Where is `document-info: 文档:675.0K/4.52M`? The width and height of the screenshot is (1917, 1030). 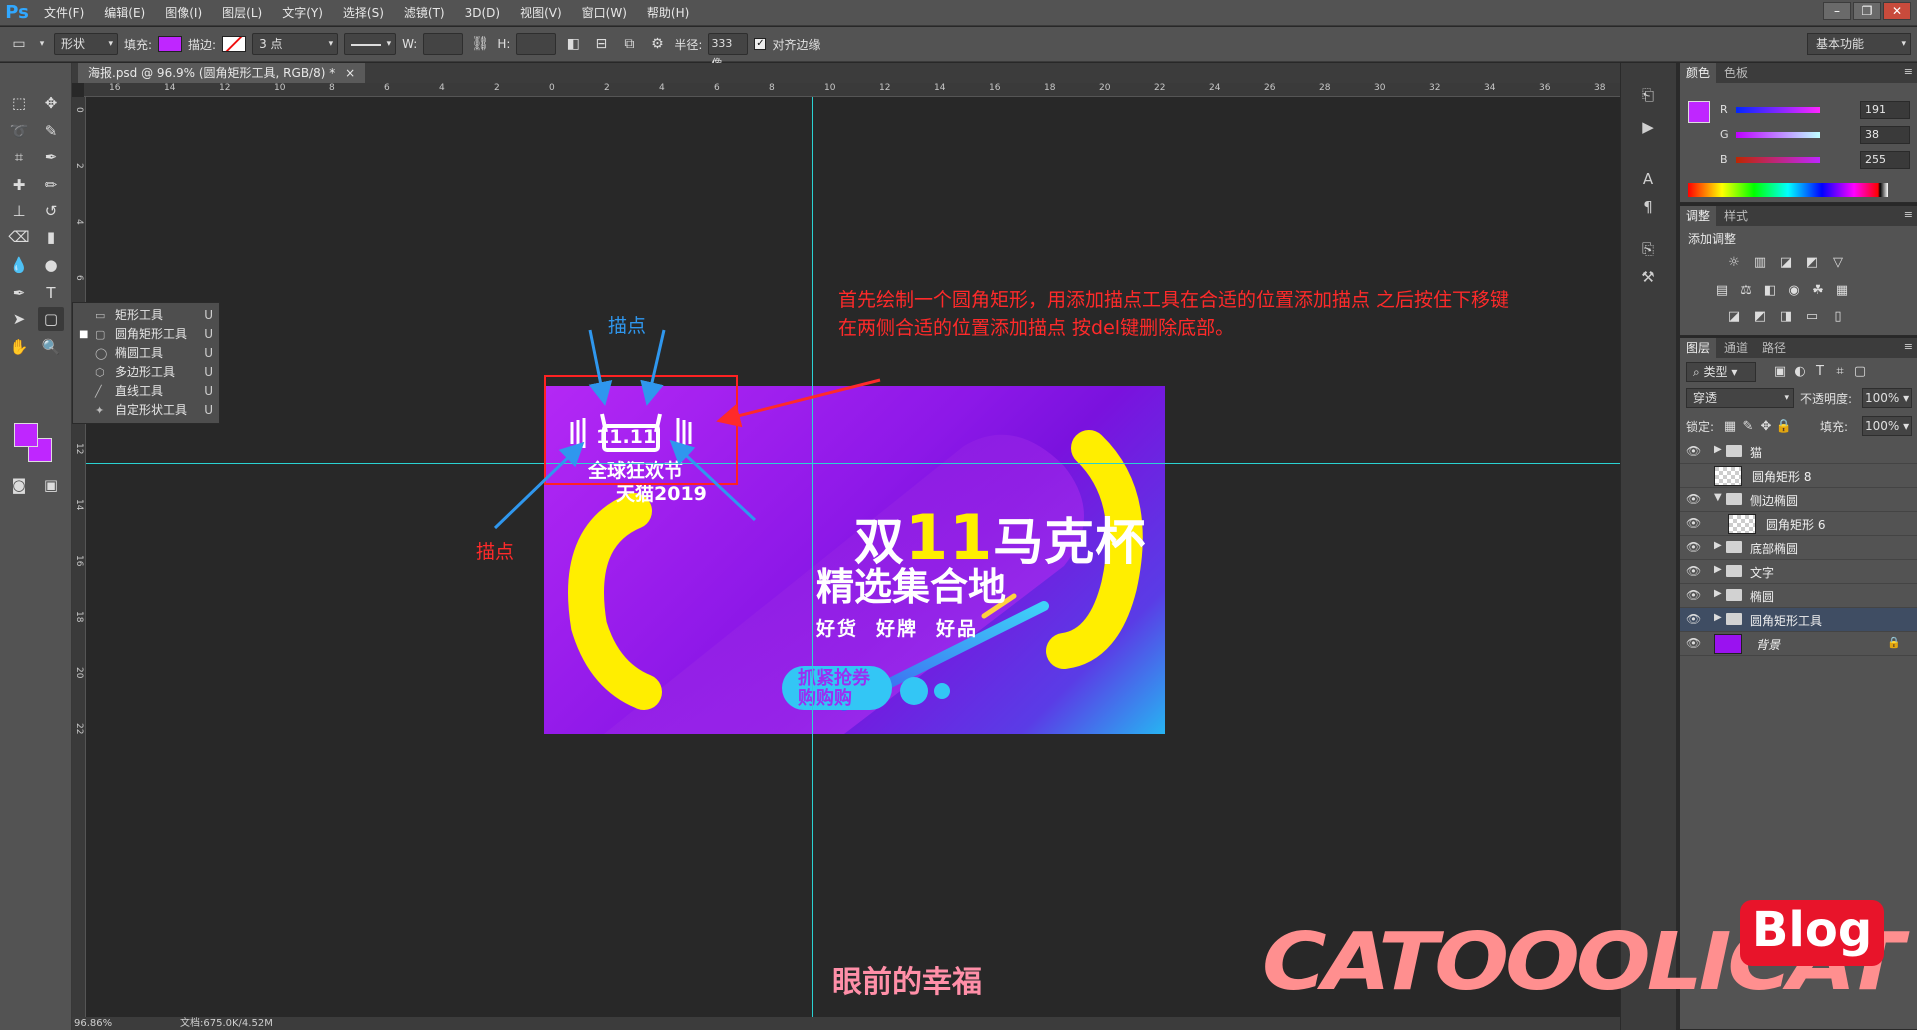 document-info: 文档:675.0K/4.52M is located at coordinates (226, 1023).